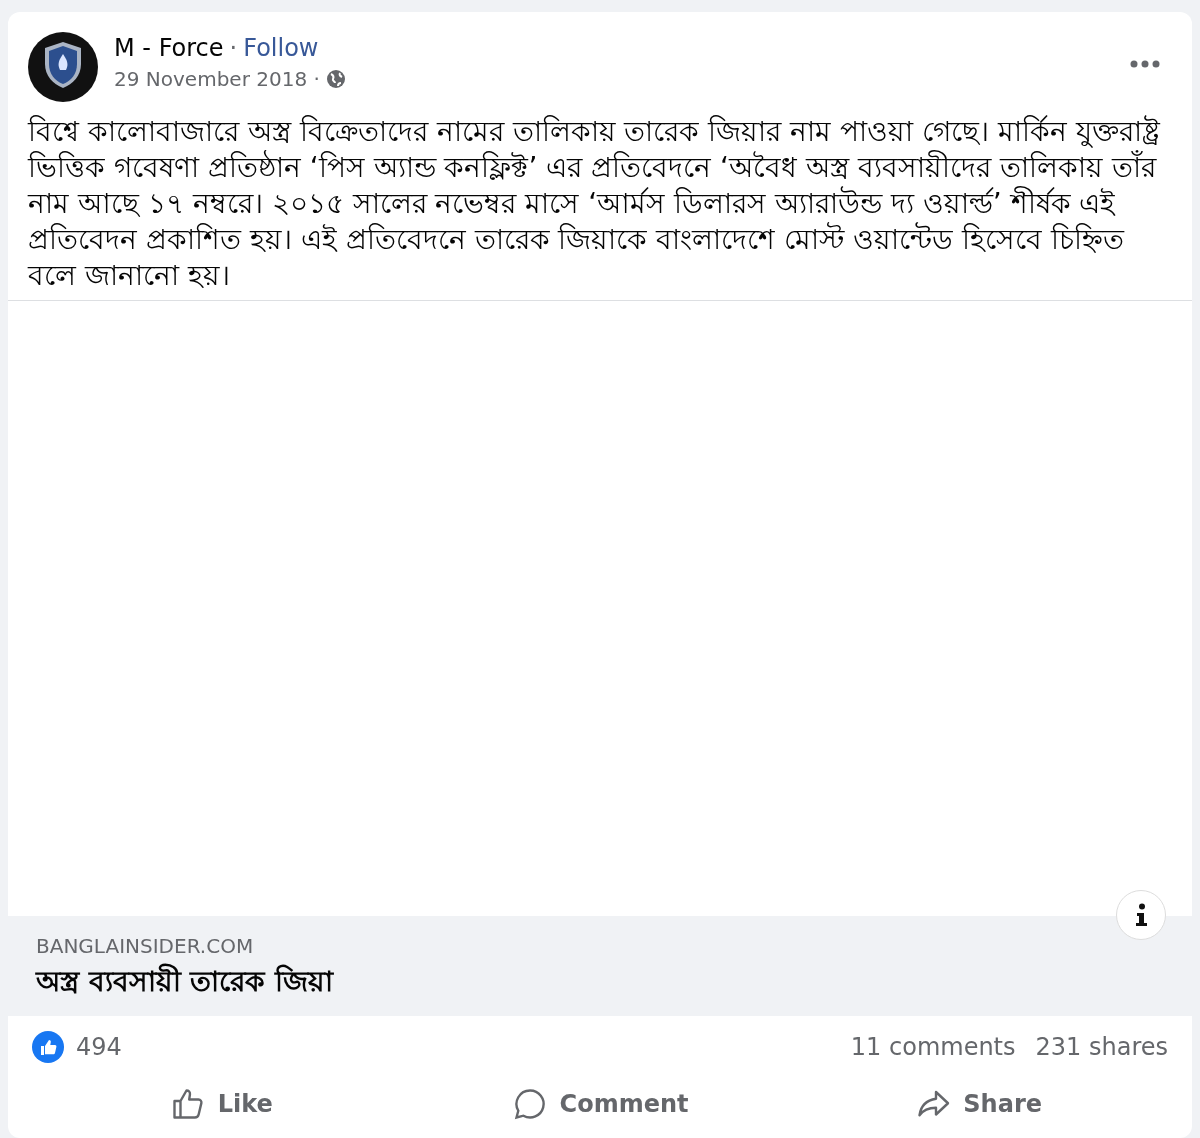  I want to click on info-icon, so click(1141, 915).